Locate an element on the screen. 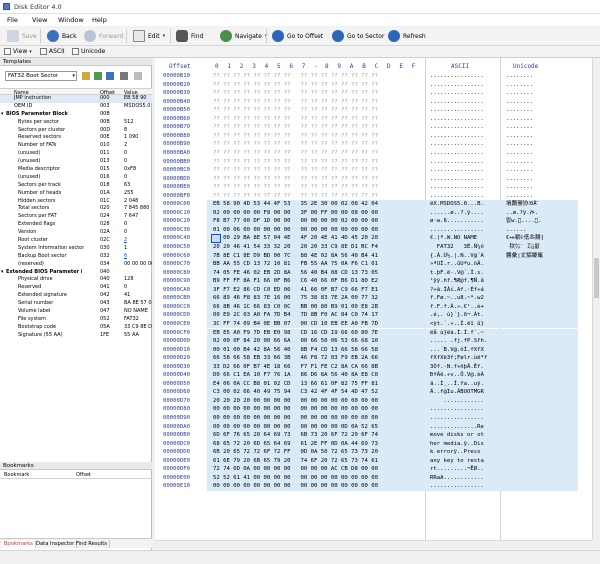 The width and height of the screenshot is (600, 564). template-field-row: (unused) 013 0 is located at coordinates (76, 162).